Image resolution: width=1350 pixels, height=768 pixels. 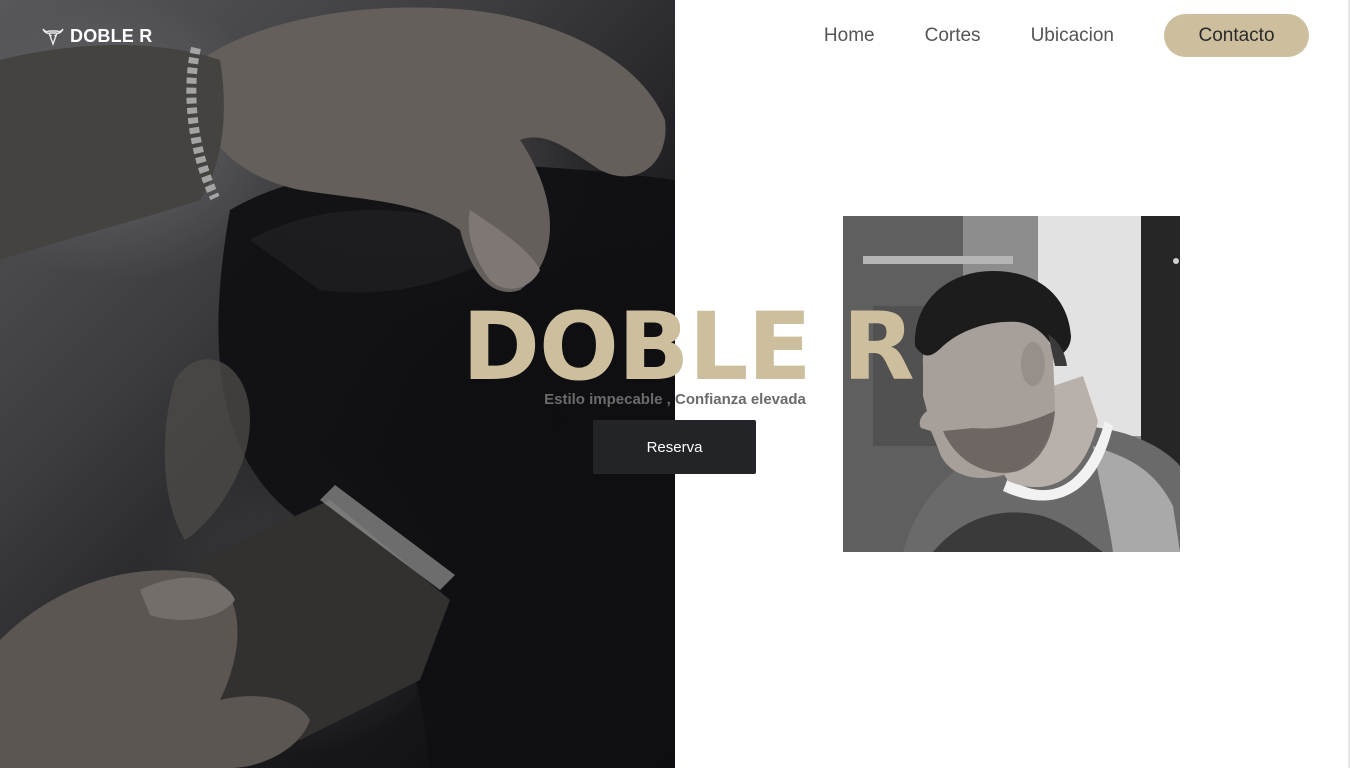 I want to click on brand-name: DOBLE R, so click(x=111, y=35).